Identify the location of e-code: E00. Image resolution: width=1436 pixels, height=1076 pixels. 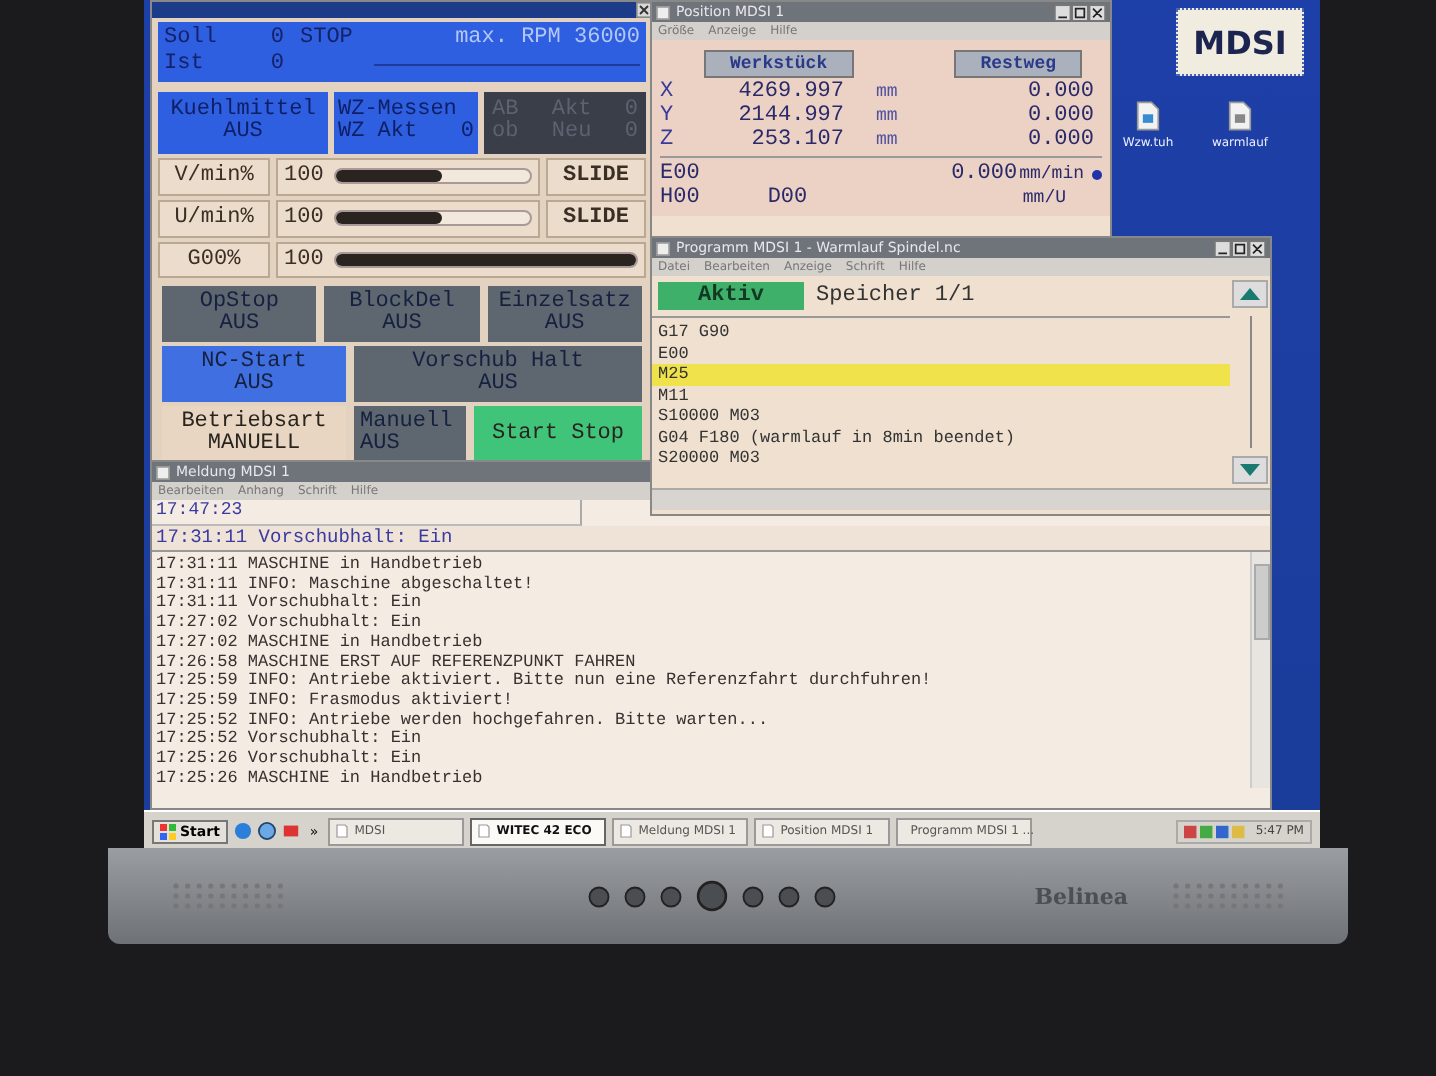
(680, 174).